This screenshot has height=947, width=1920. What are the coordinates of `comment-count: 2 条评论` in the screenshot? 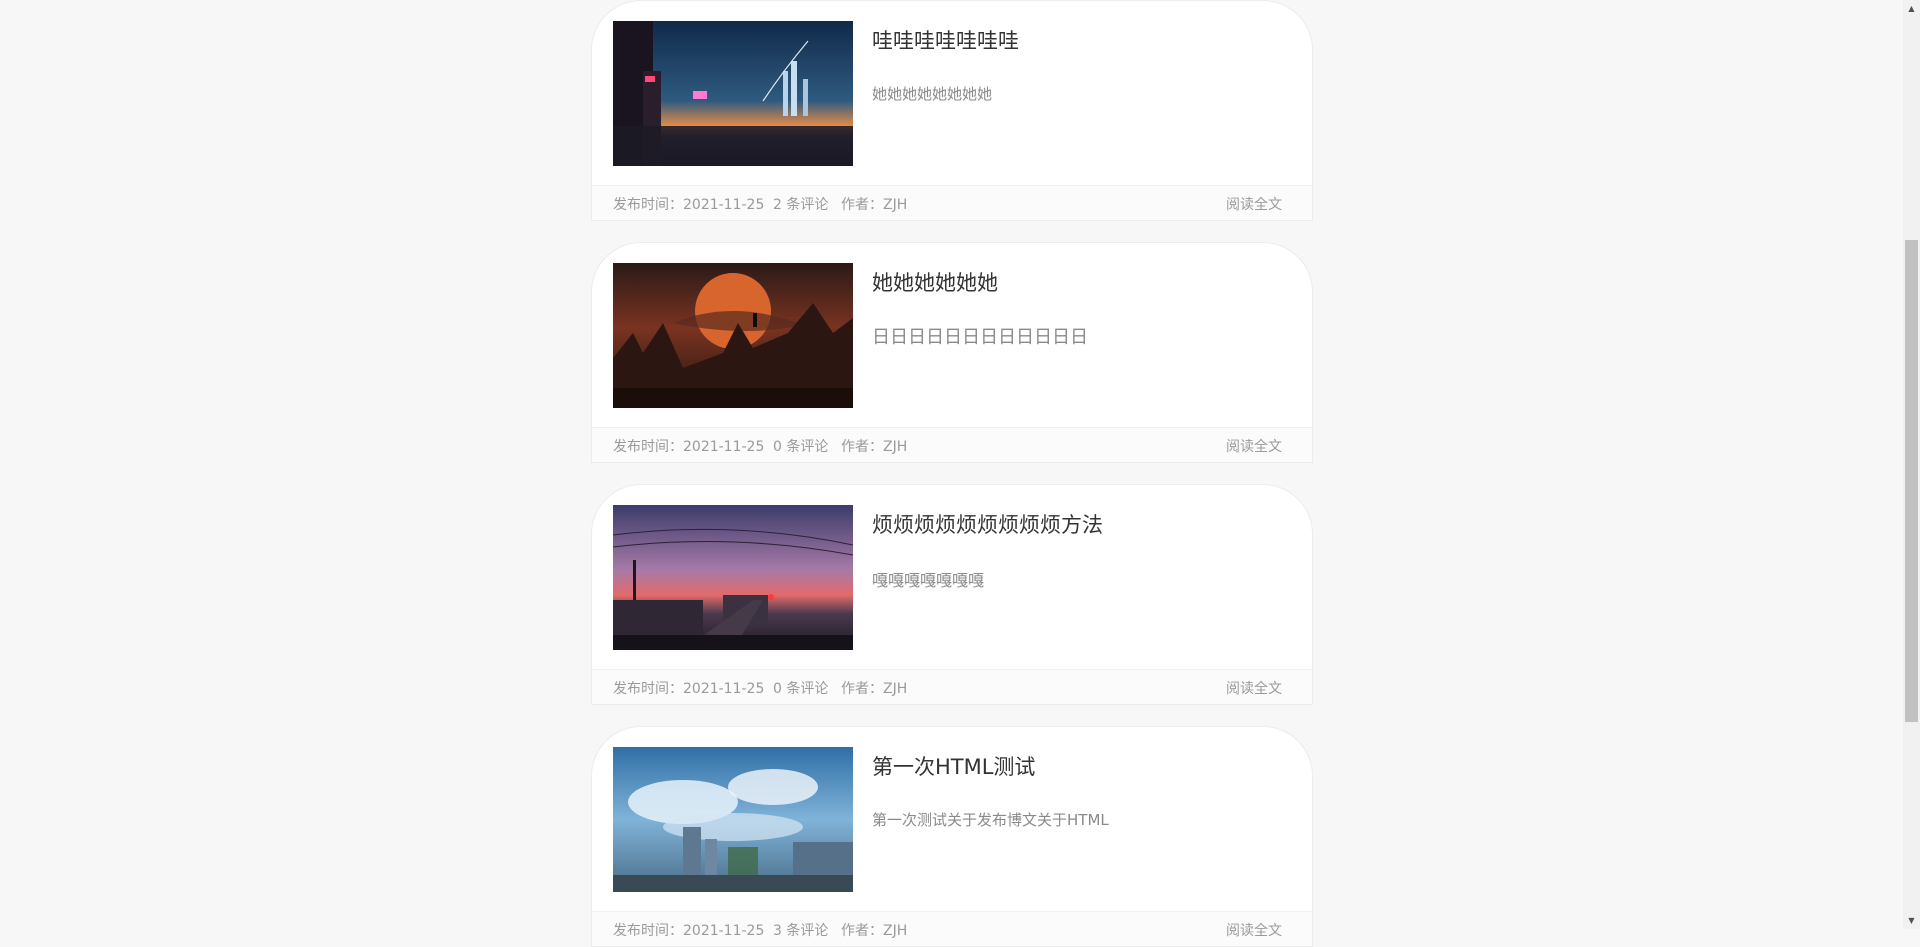 It's located at (800, 204).